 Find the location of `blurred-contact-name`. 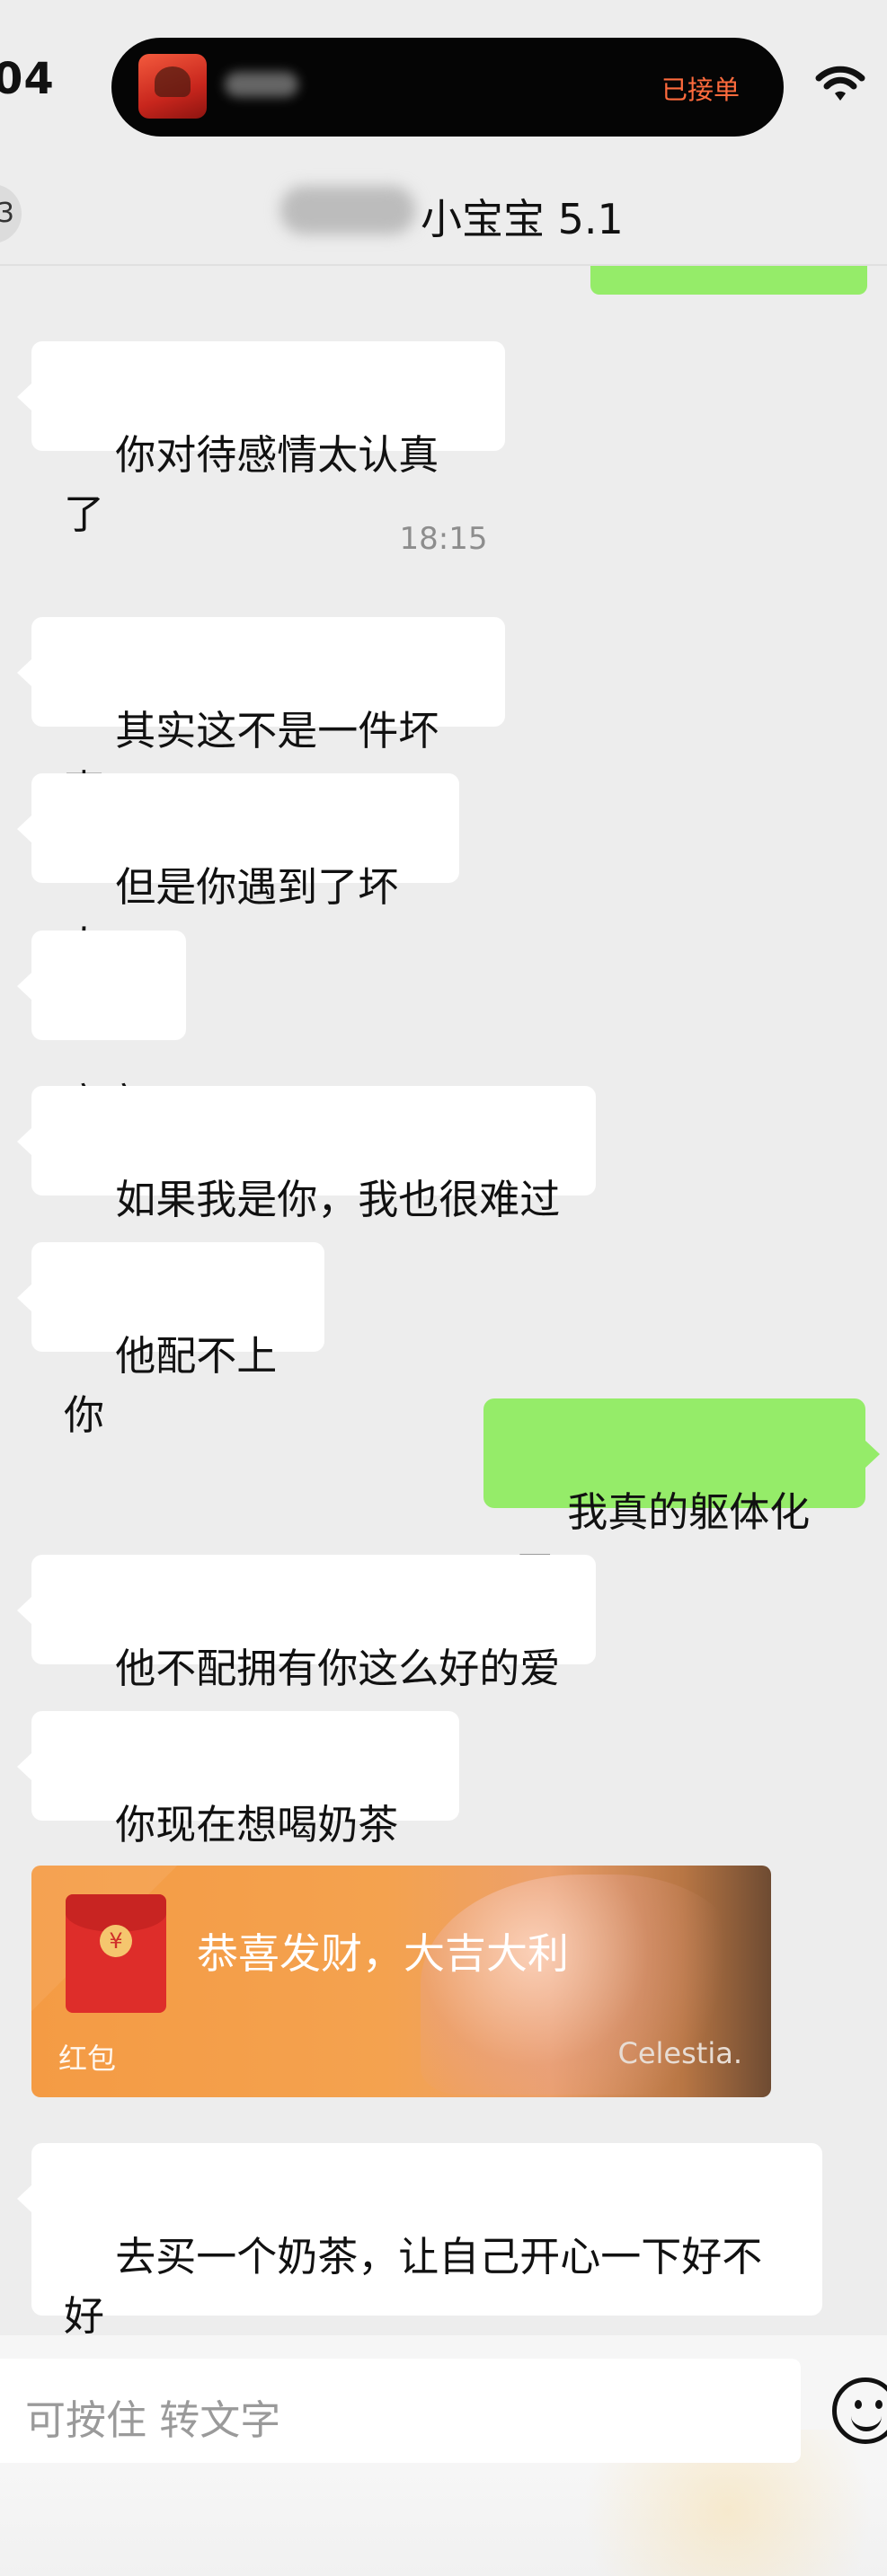

blurred-contact-name is located at coordinates (347, 210).